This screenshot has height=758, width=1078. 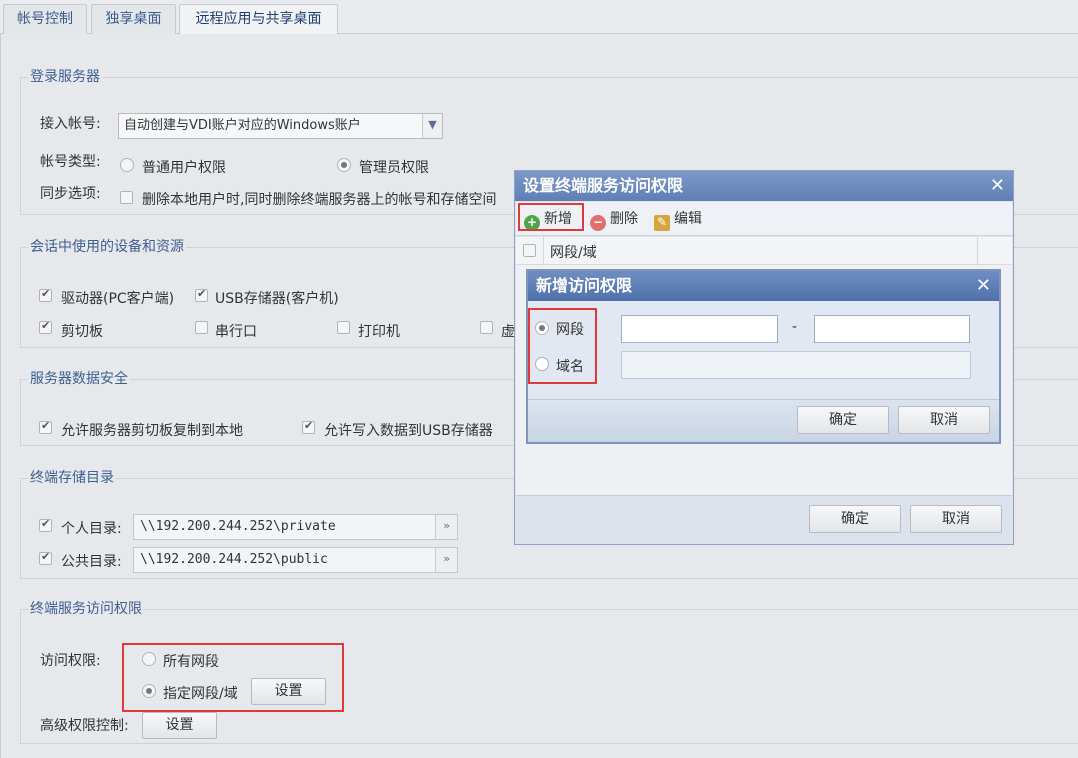 What do you see at coordinates (72, 477) in the screenshot?
I see `storage-legend: 终端存储目录` at bounding box center [72, 477].